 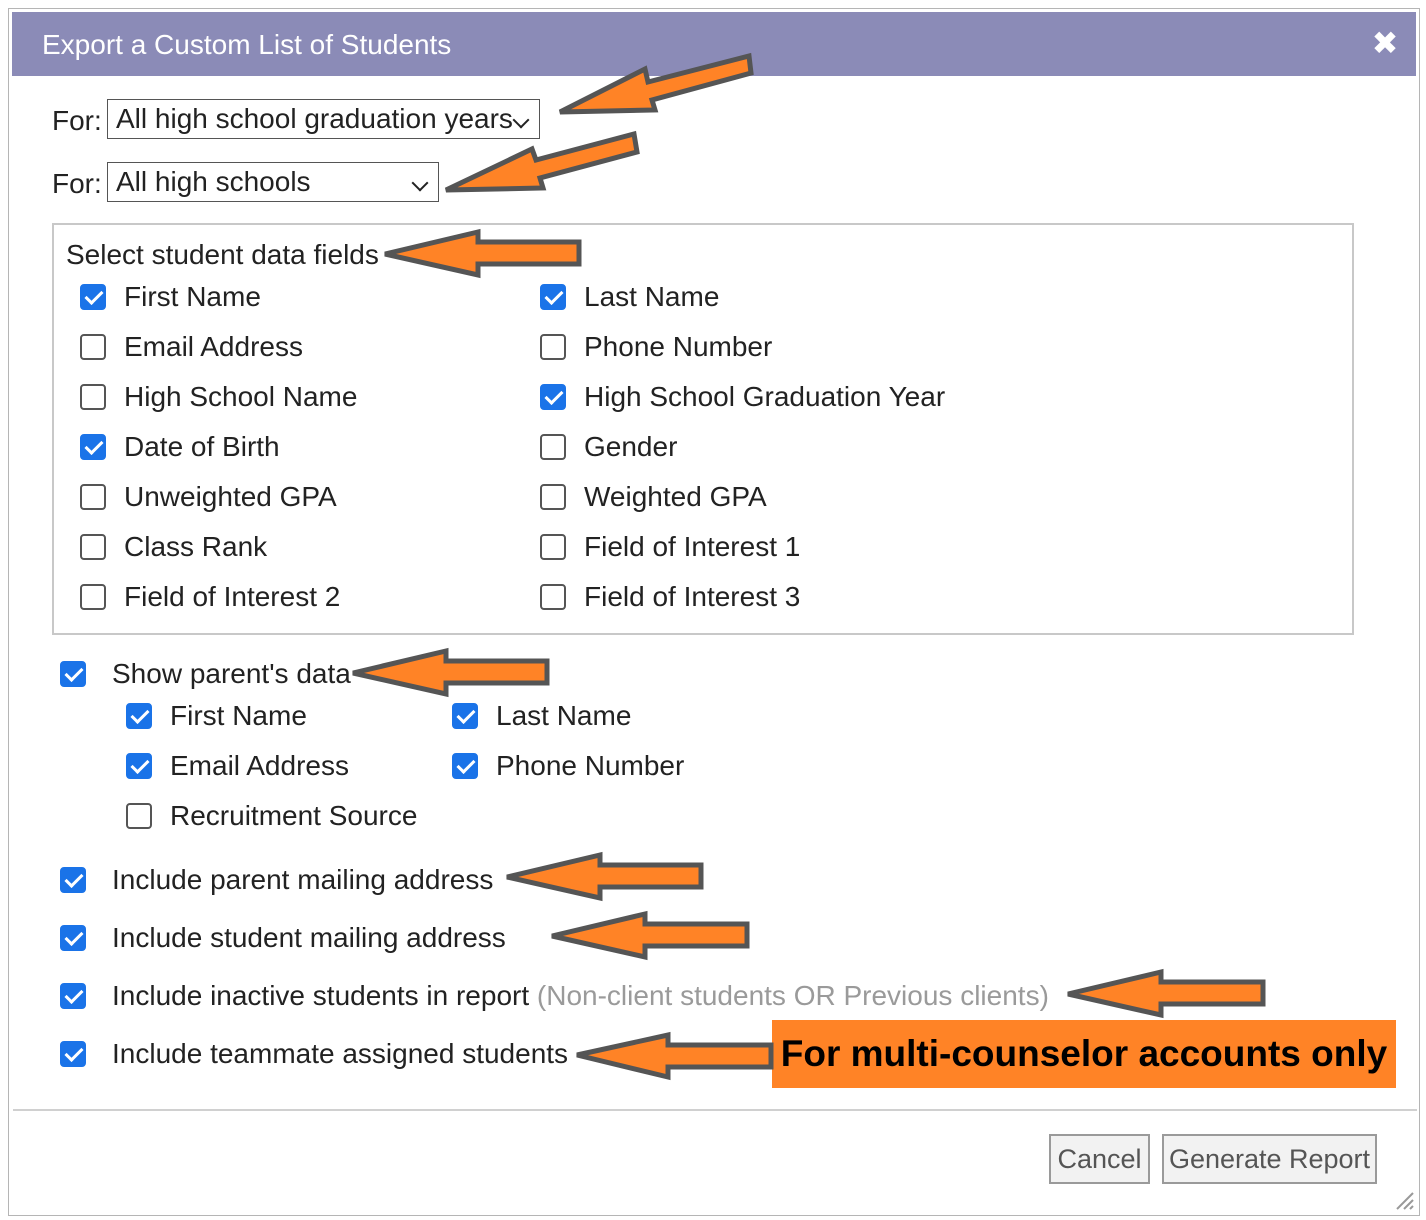 I want to click on cancel-button: Cancel, so click(x=1099, y=1159).